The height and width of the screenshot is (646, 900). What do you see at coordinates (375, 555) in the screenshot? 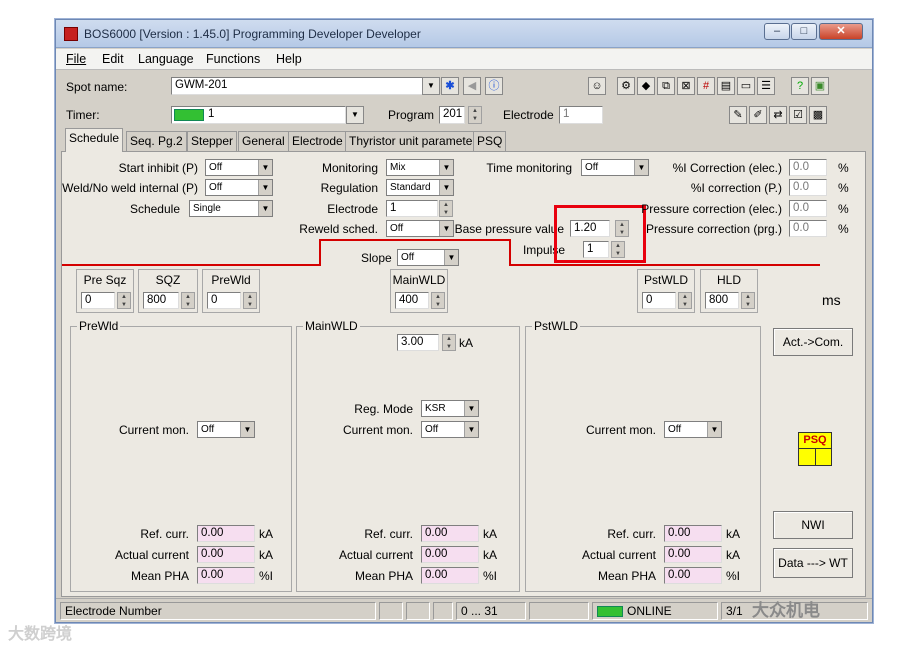
I see `mainwld-actual-label: Actual current` at bounding box center [375, 555].